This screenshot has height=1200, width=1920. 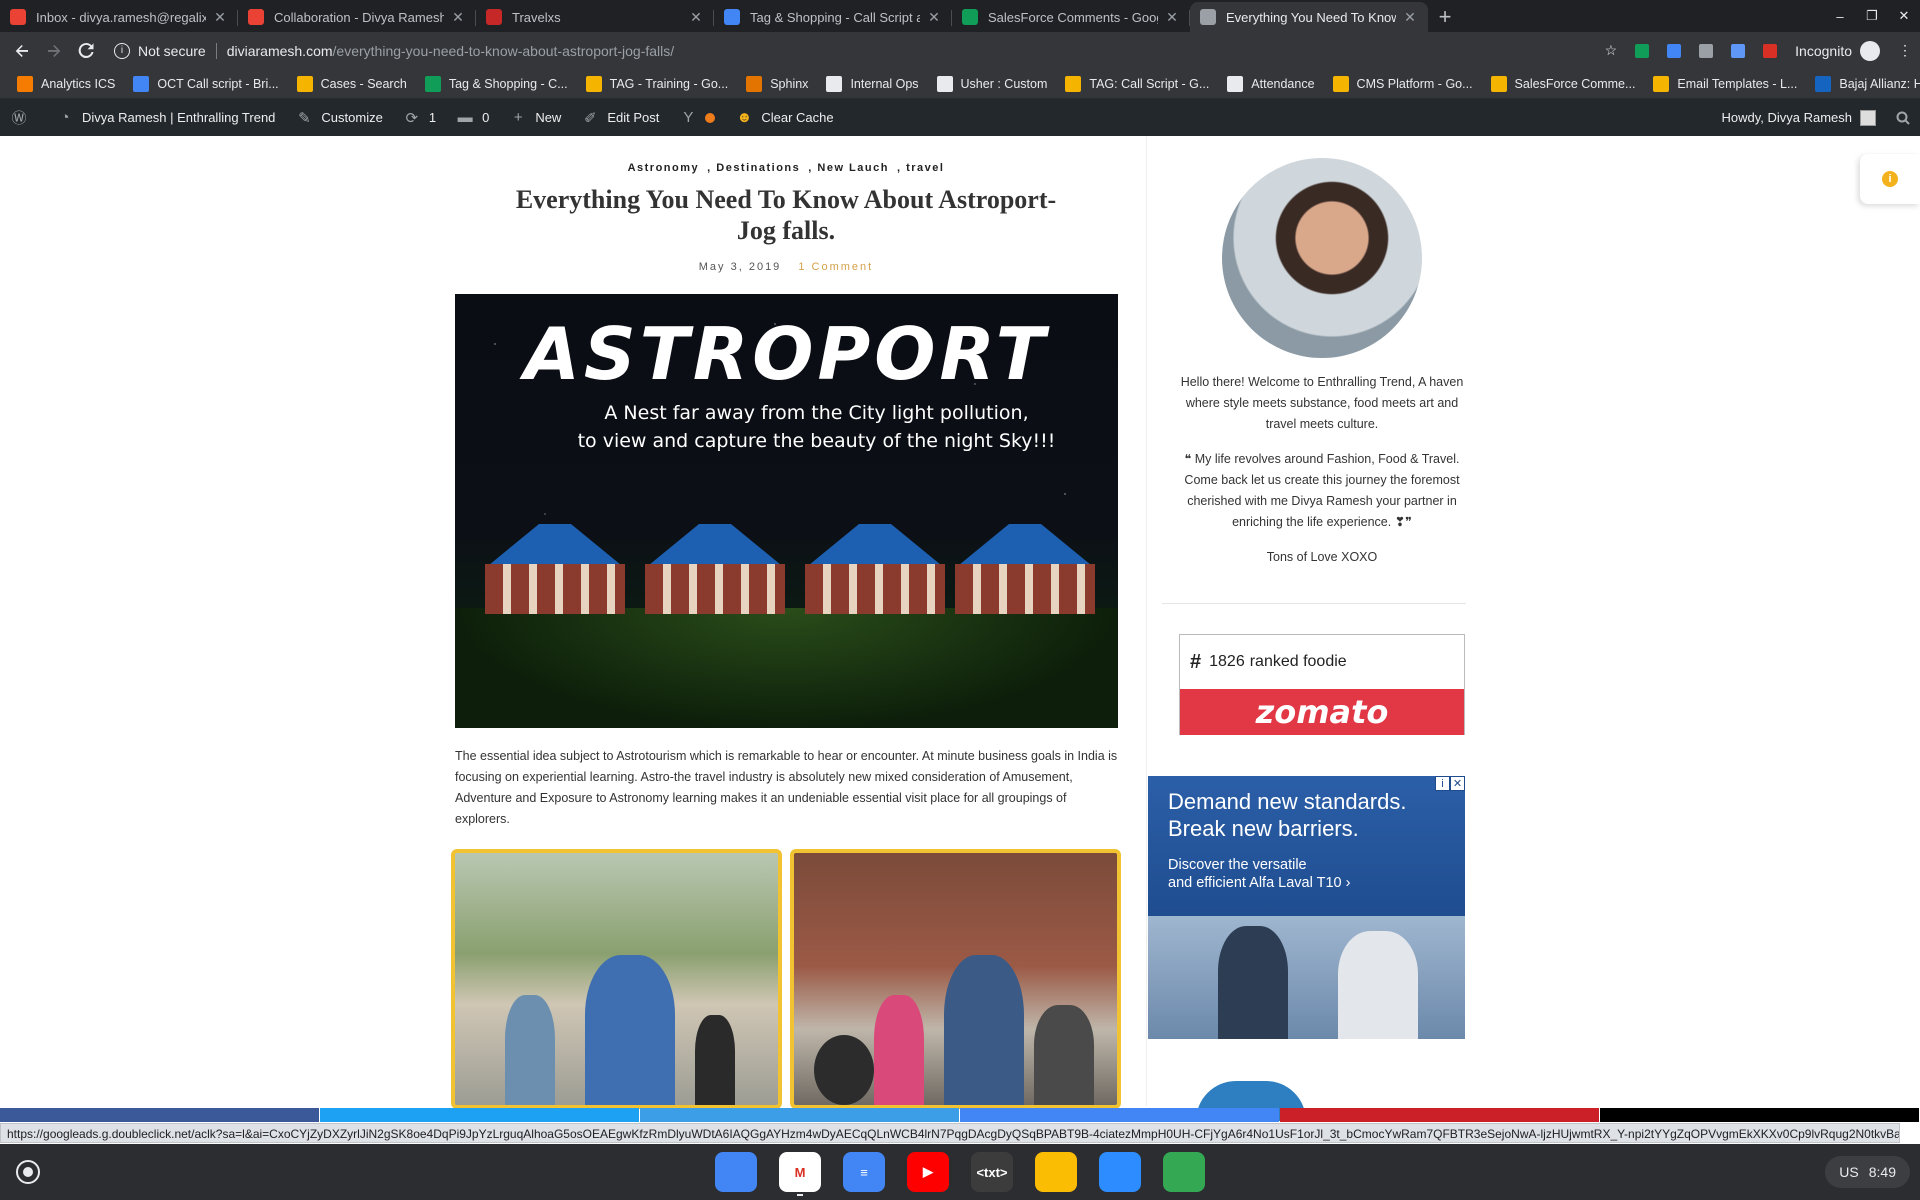 What do you see at coordinates (1056, 1172) in the screenshot?
I see `keep-app` at bounding box center [1056, 1172].